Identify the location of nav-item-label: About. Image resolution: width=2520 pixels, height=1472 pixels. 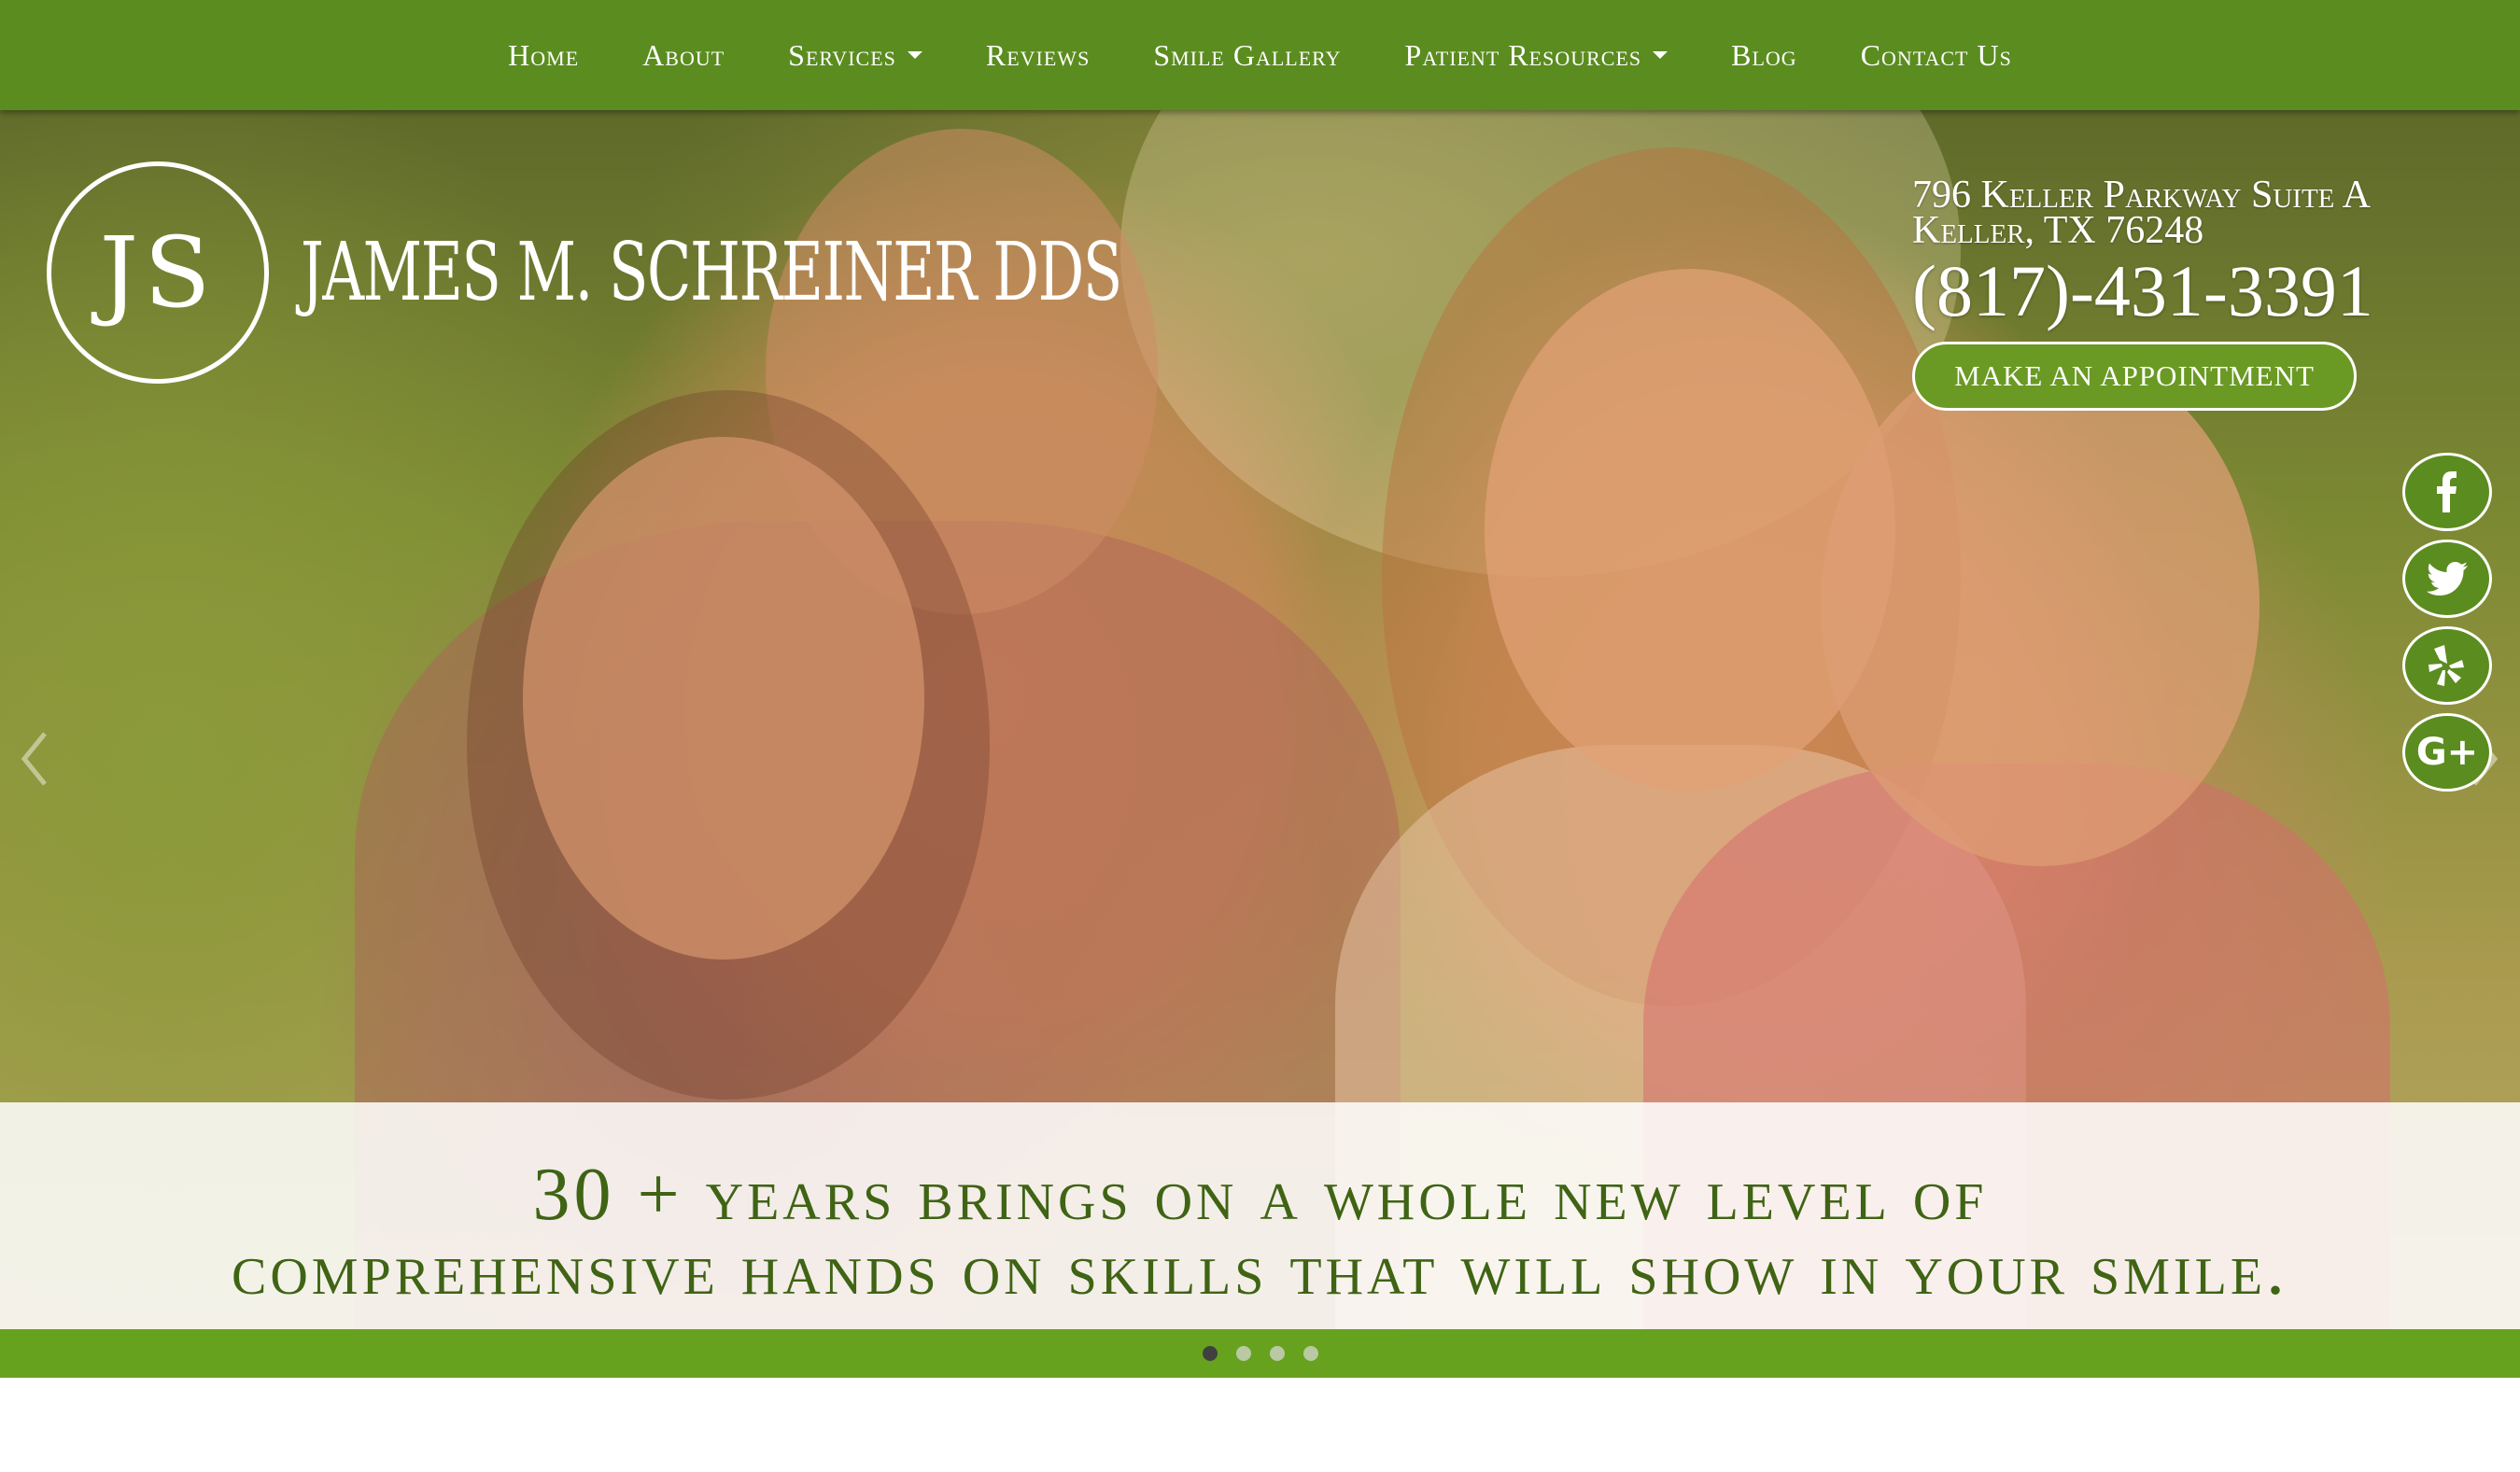
(683, 54).